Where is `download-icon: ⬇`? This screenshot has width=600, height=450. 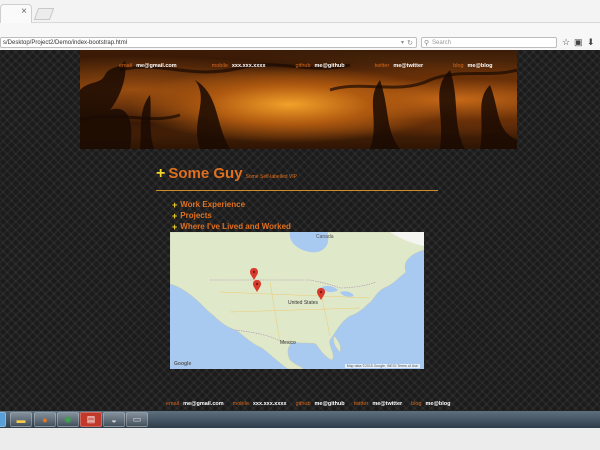 download-icon: ⬇ is located at coordinates (591, 42).